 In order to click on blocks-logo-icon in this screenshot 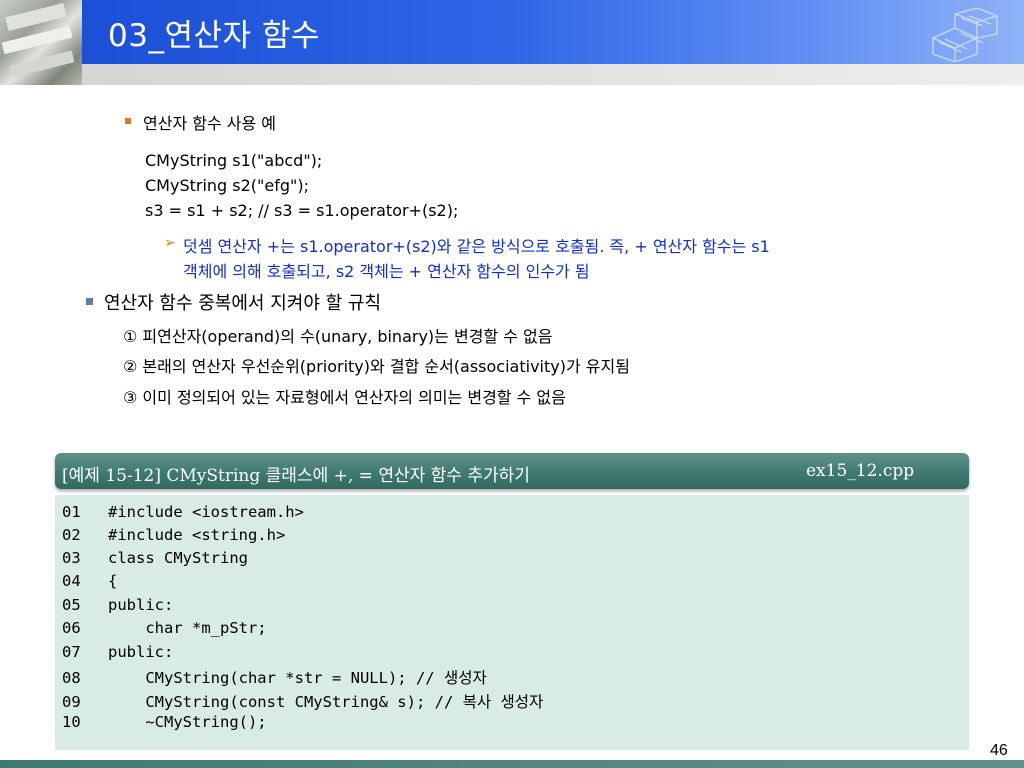, I will do `click(964, 35)`.